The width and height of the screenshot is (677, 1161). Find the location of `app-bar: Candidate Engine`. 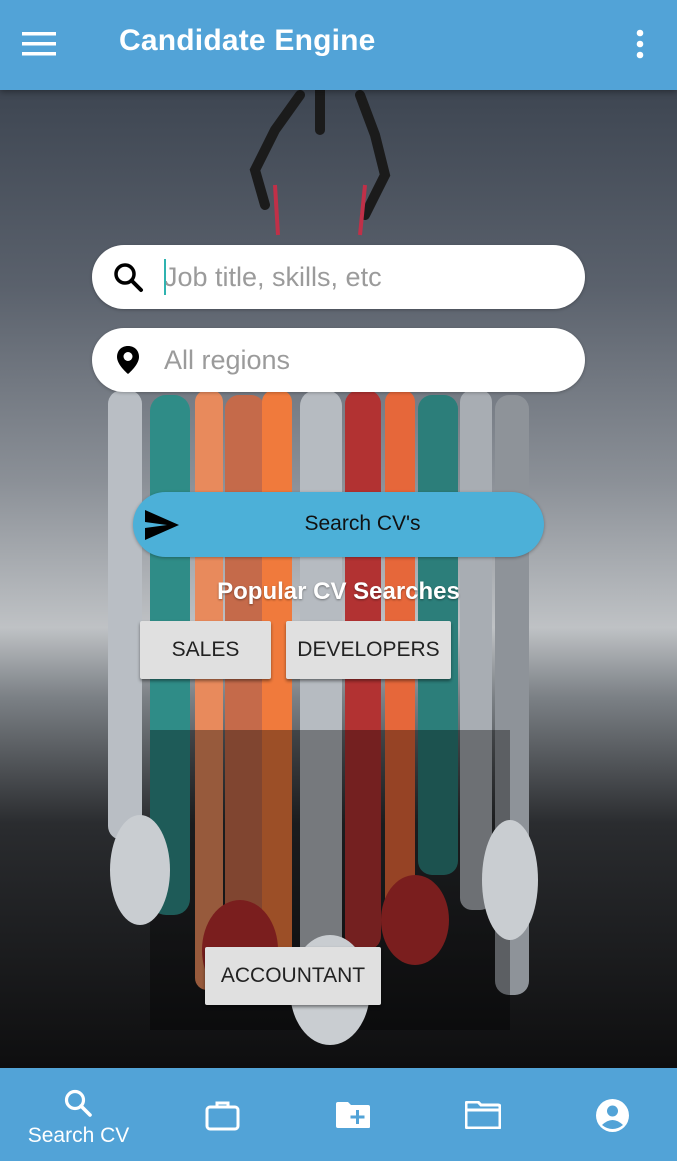

app-bar: Candidate Engine is located at coordinates (338, 45).